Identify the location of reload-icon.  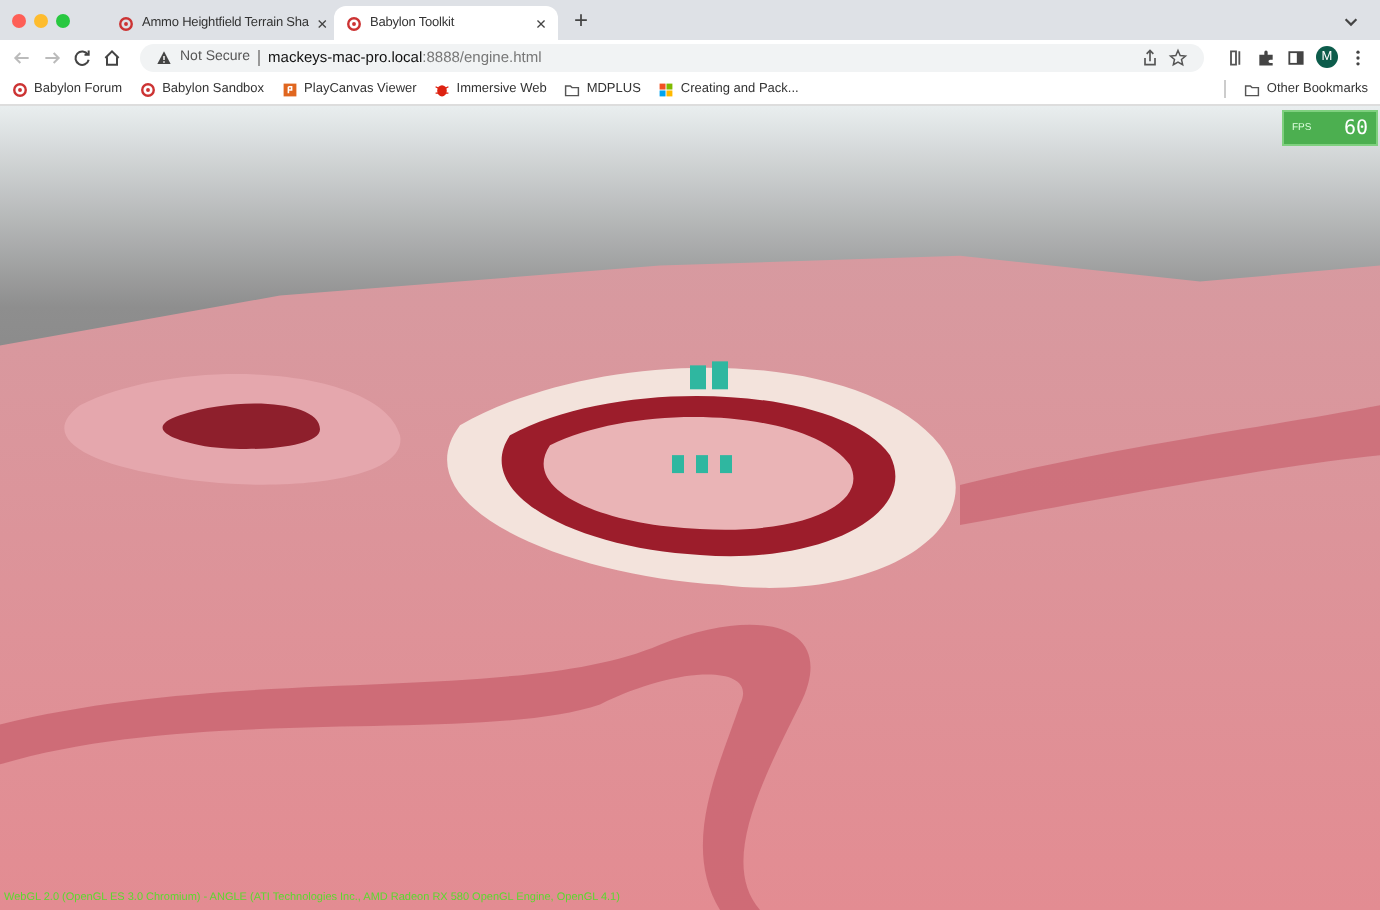
(82, 57).